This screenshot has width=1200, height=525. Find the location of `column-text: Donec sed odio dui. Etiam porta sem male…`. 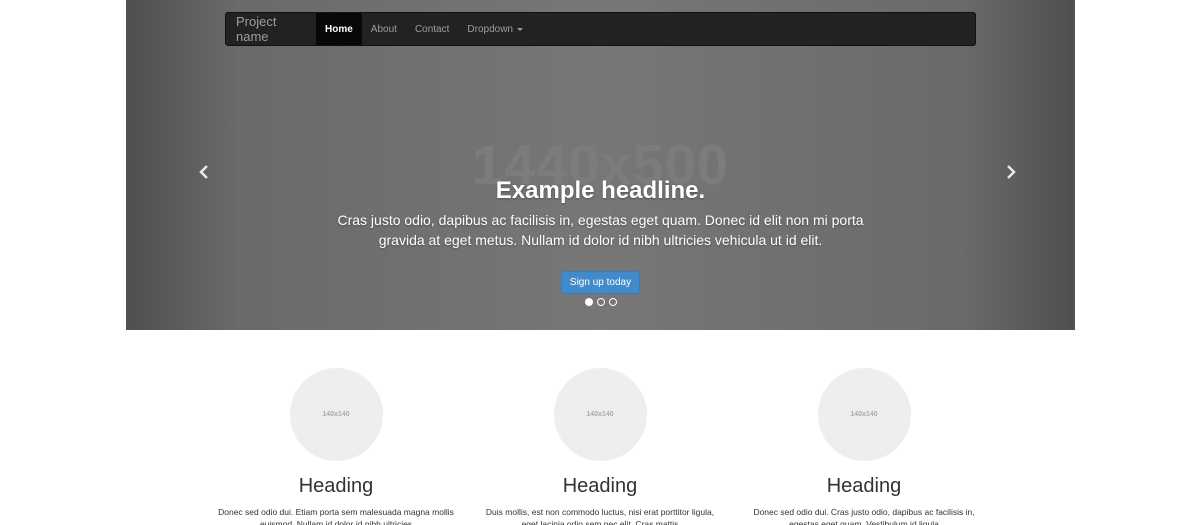

column-text: Donec sed odio dui. Etiam porta sem male… is located at coordinates (336, 516).